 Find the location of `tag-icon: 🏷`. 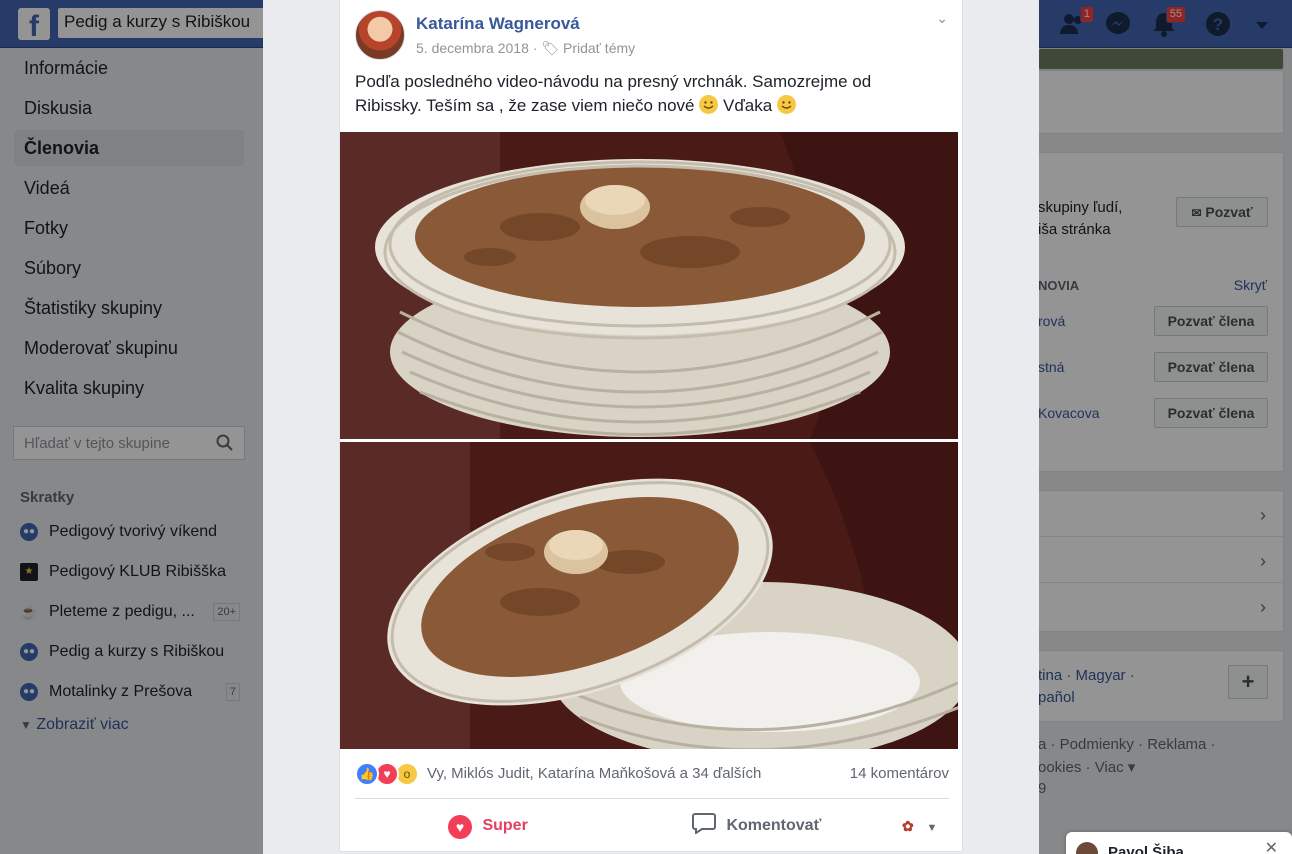

tag-icon: 🏷 is located at coordinates (550, 48).